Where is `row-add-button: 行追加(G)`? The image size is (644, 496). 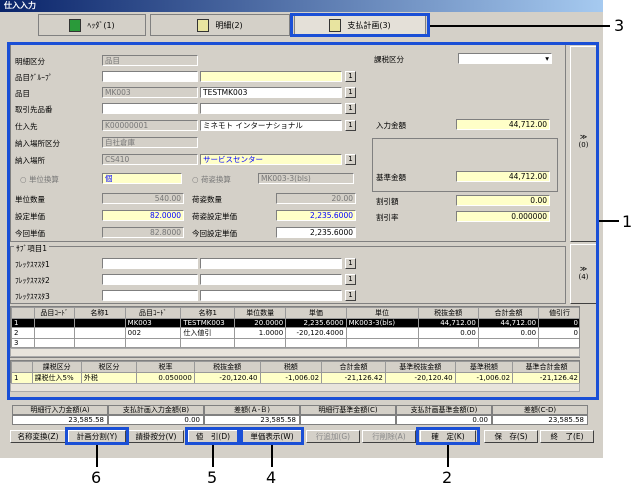 row-add-button: 行追加(G) is located at coordinates (333, 436).